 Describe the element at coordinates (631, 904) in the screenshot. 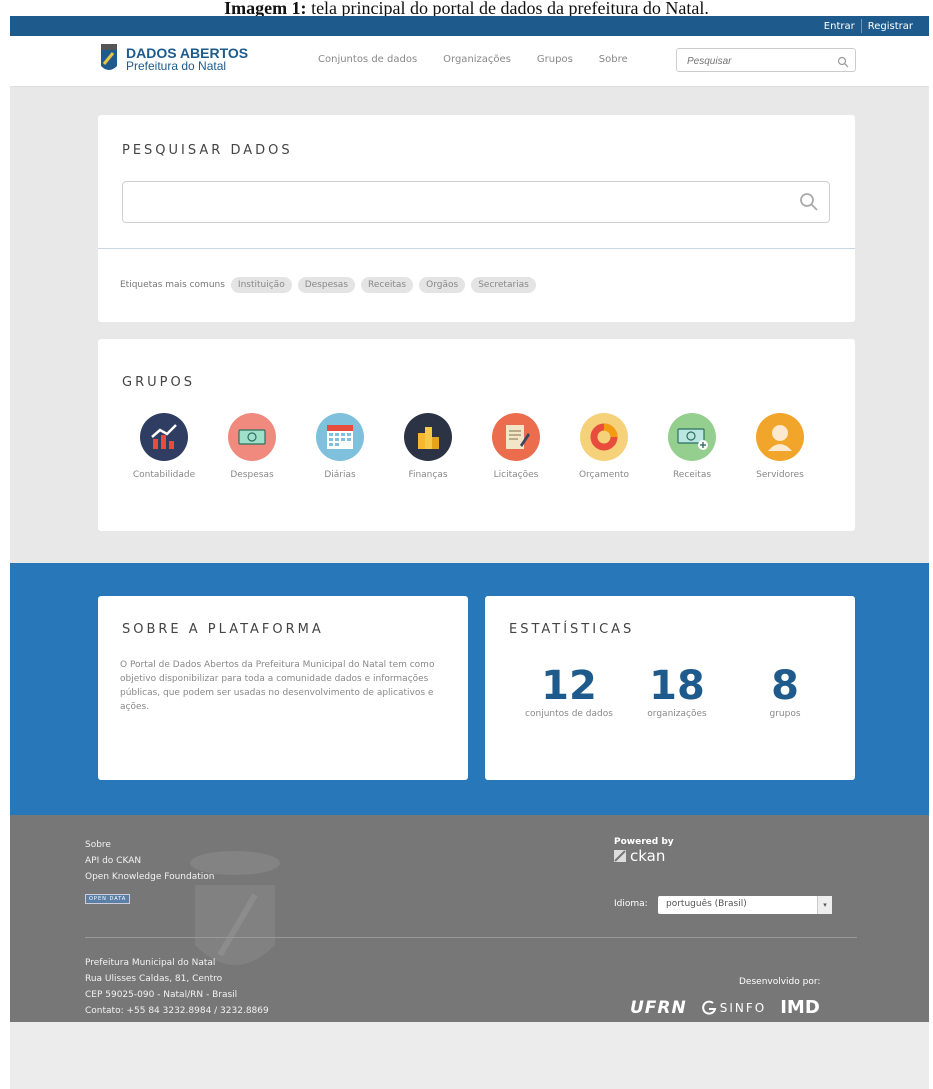

I see `language-label: Idioma:` at that location.